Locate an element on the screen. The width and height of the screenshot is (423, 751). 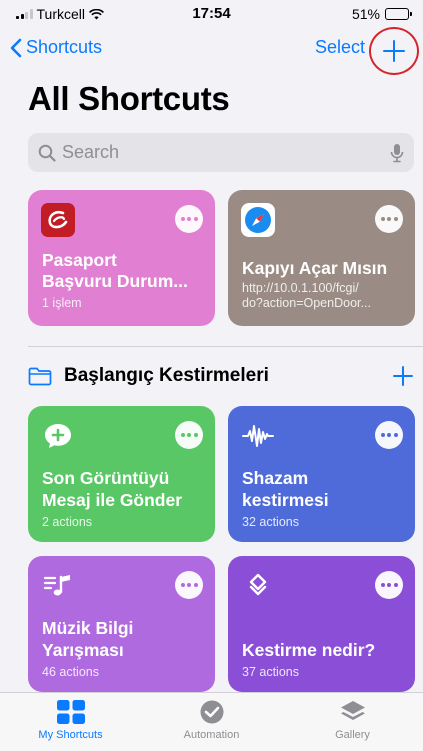
edevlet-app-icon is located at coordinates (58, 220).